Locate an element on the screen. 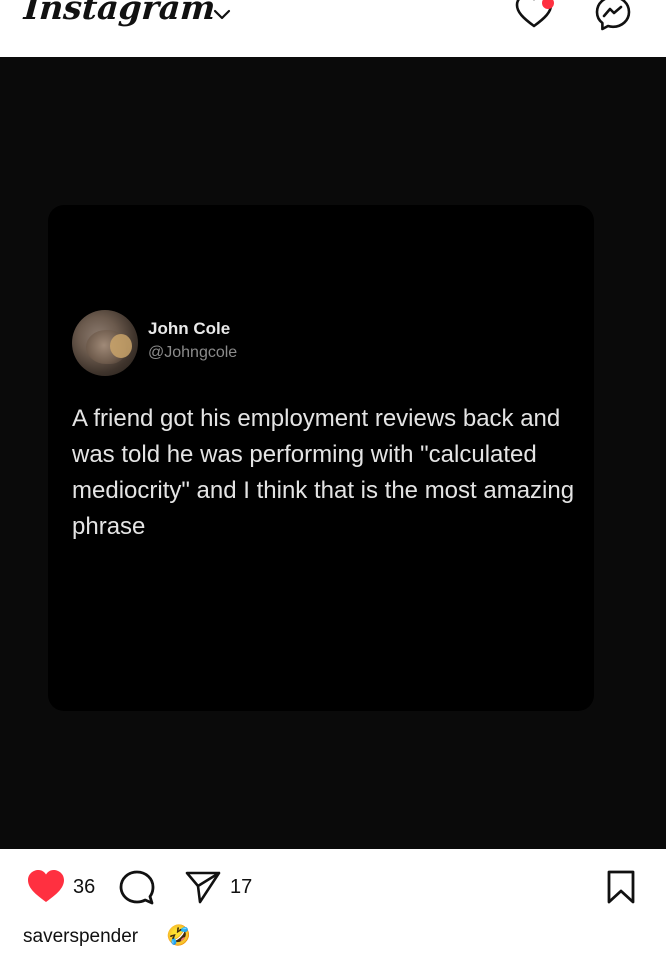 The width and height of the screenshot is (666, 953). messenger-icon is located at coordinates (613, 16).